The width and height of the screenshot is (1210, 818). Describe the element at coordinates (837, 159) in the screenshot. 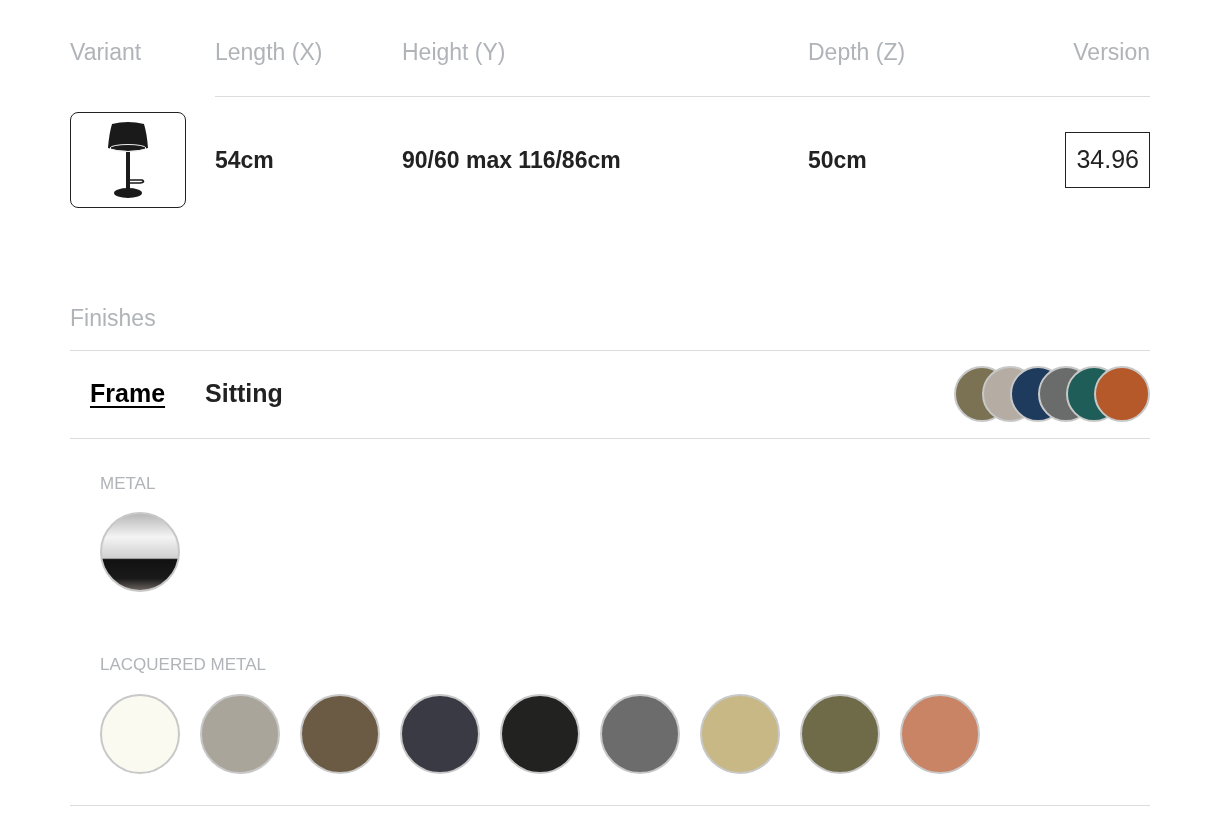

I see `table-cell: 50cm` at that location.